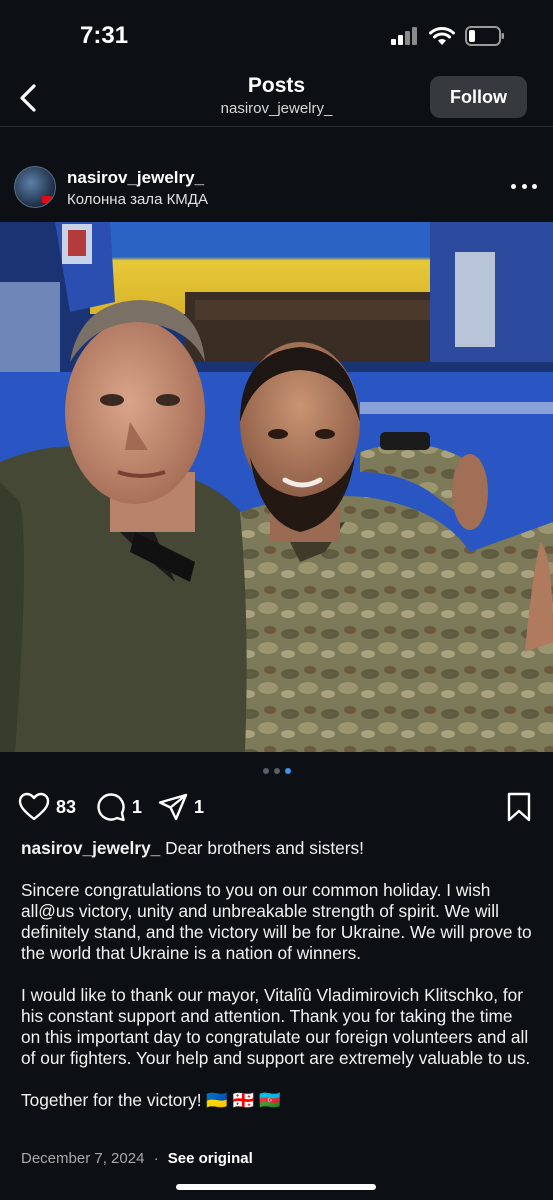 Image resolution: width=553 pixels, height=1200 pixels. Describe the element at coordinates (484, 36) in the screenshot. I see `battery-icon` at that location.